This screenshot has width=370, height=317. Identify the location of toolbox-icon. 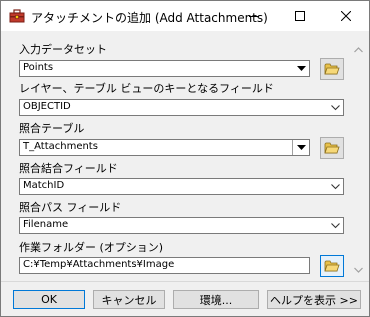
(17, 16).